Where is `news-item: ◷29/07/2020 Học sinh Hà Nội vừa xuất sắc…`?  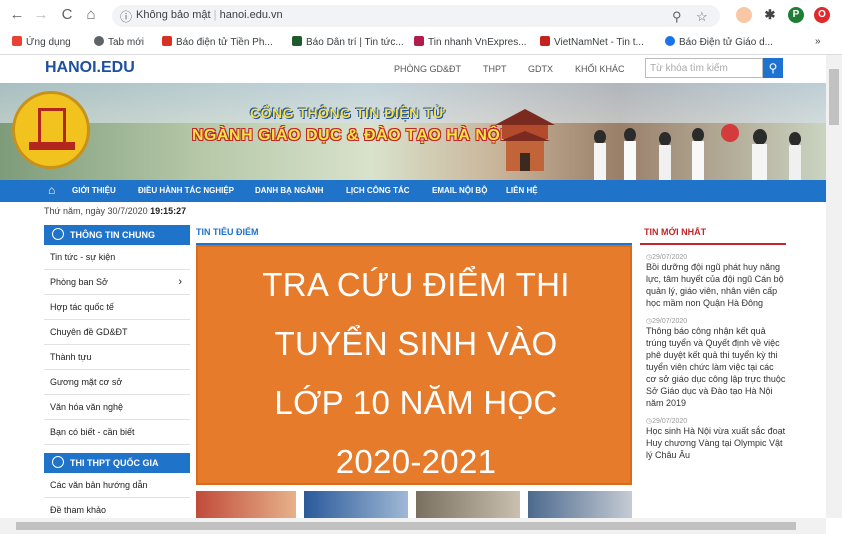 news-item: ◷29/07/2020 Học sinh Hà Nội vừa xuất sắc… is located at coordinates (713, 439).